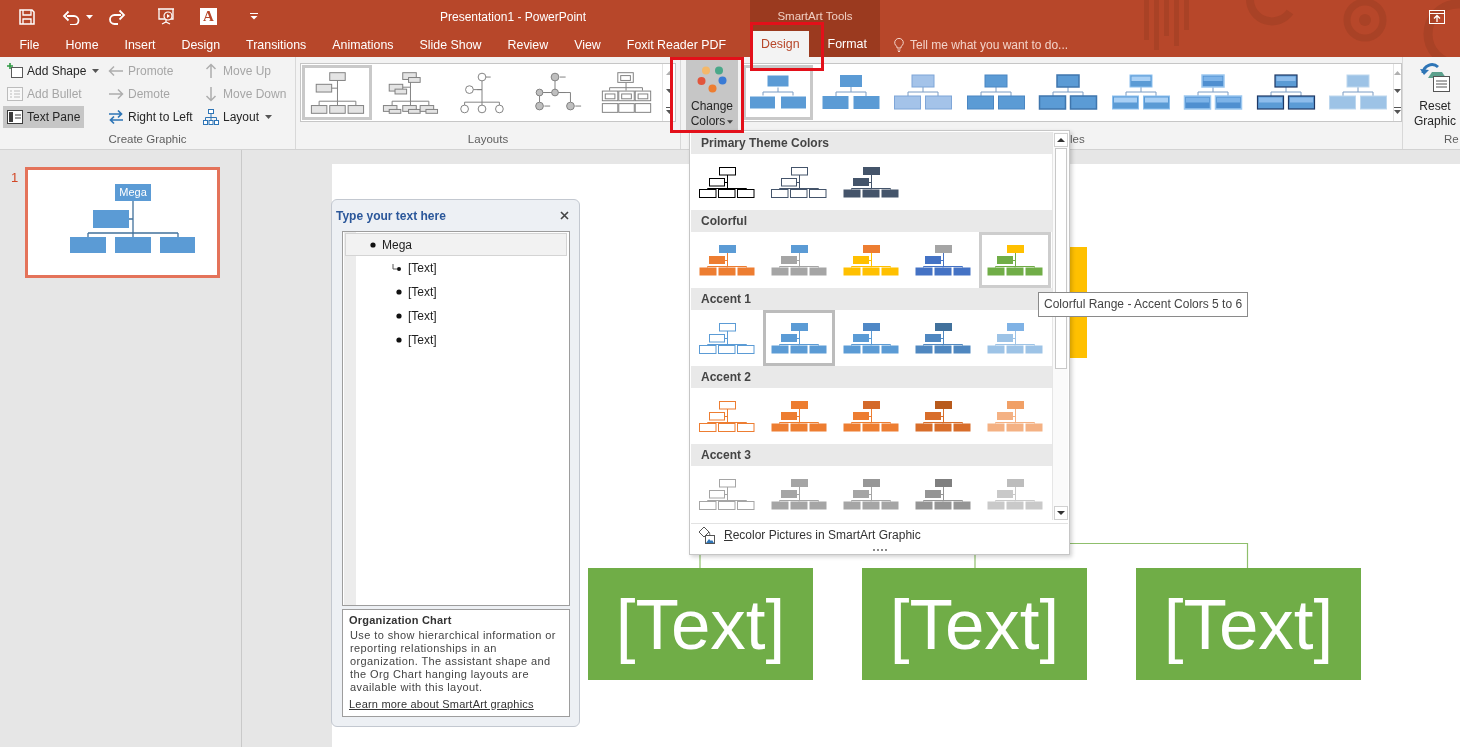  I want to click on description-text: Use to show hierarchical information or reporting relationships in an organization. The assistant shape and the Org Chart hanging layouts are available with this layout., so click(453, 661).